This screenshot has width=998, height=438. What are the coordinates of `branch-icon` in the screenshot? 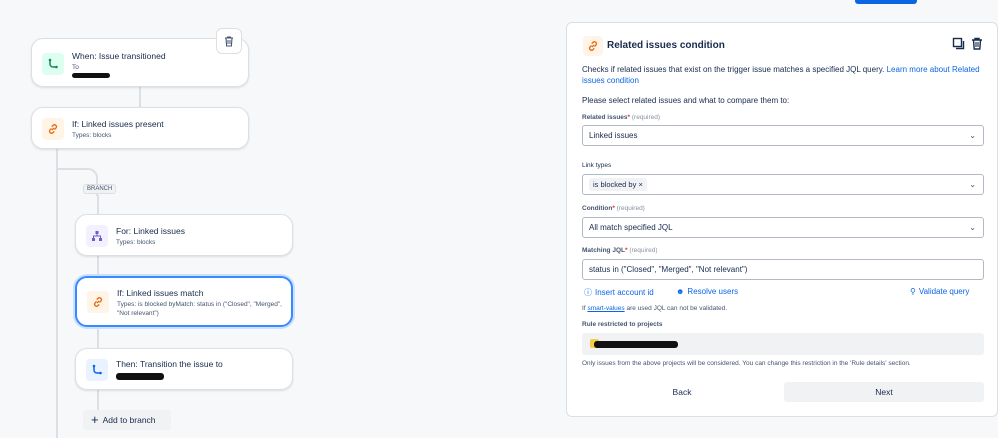 It's located at (97, 236).